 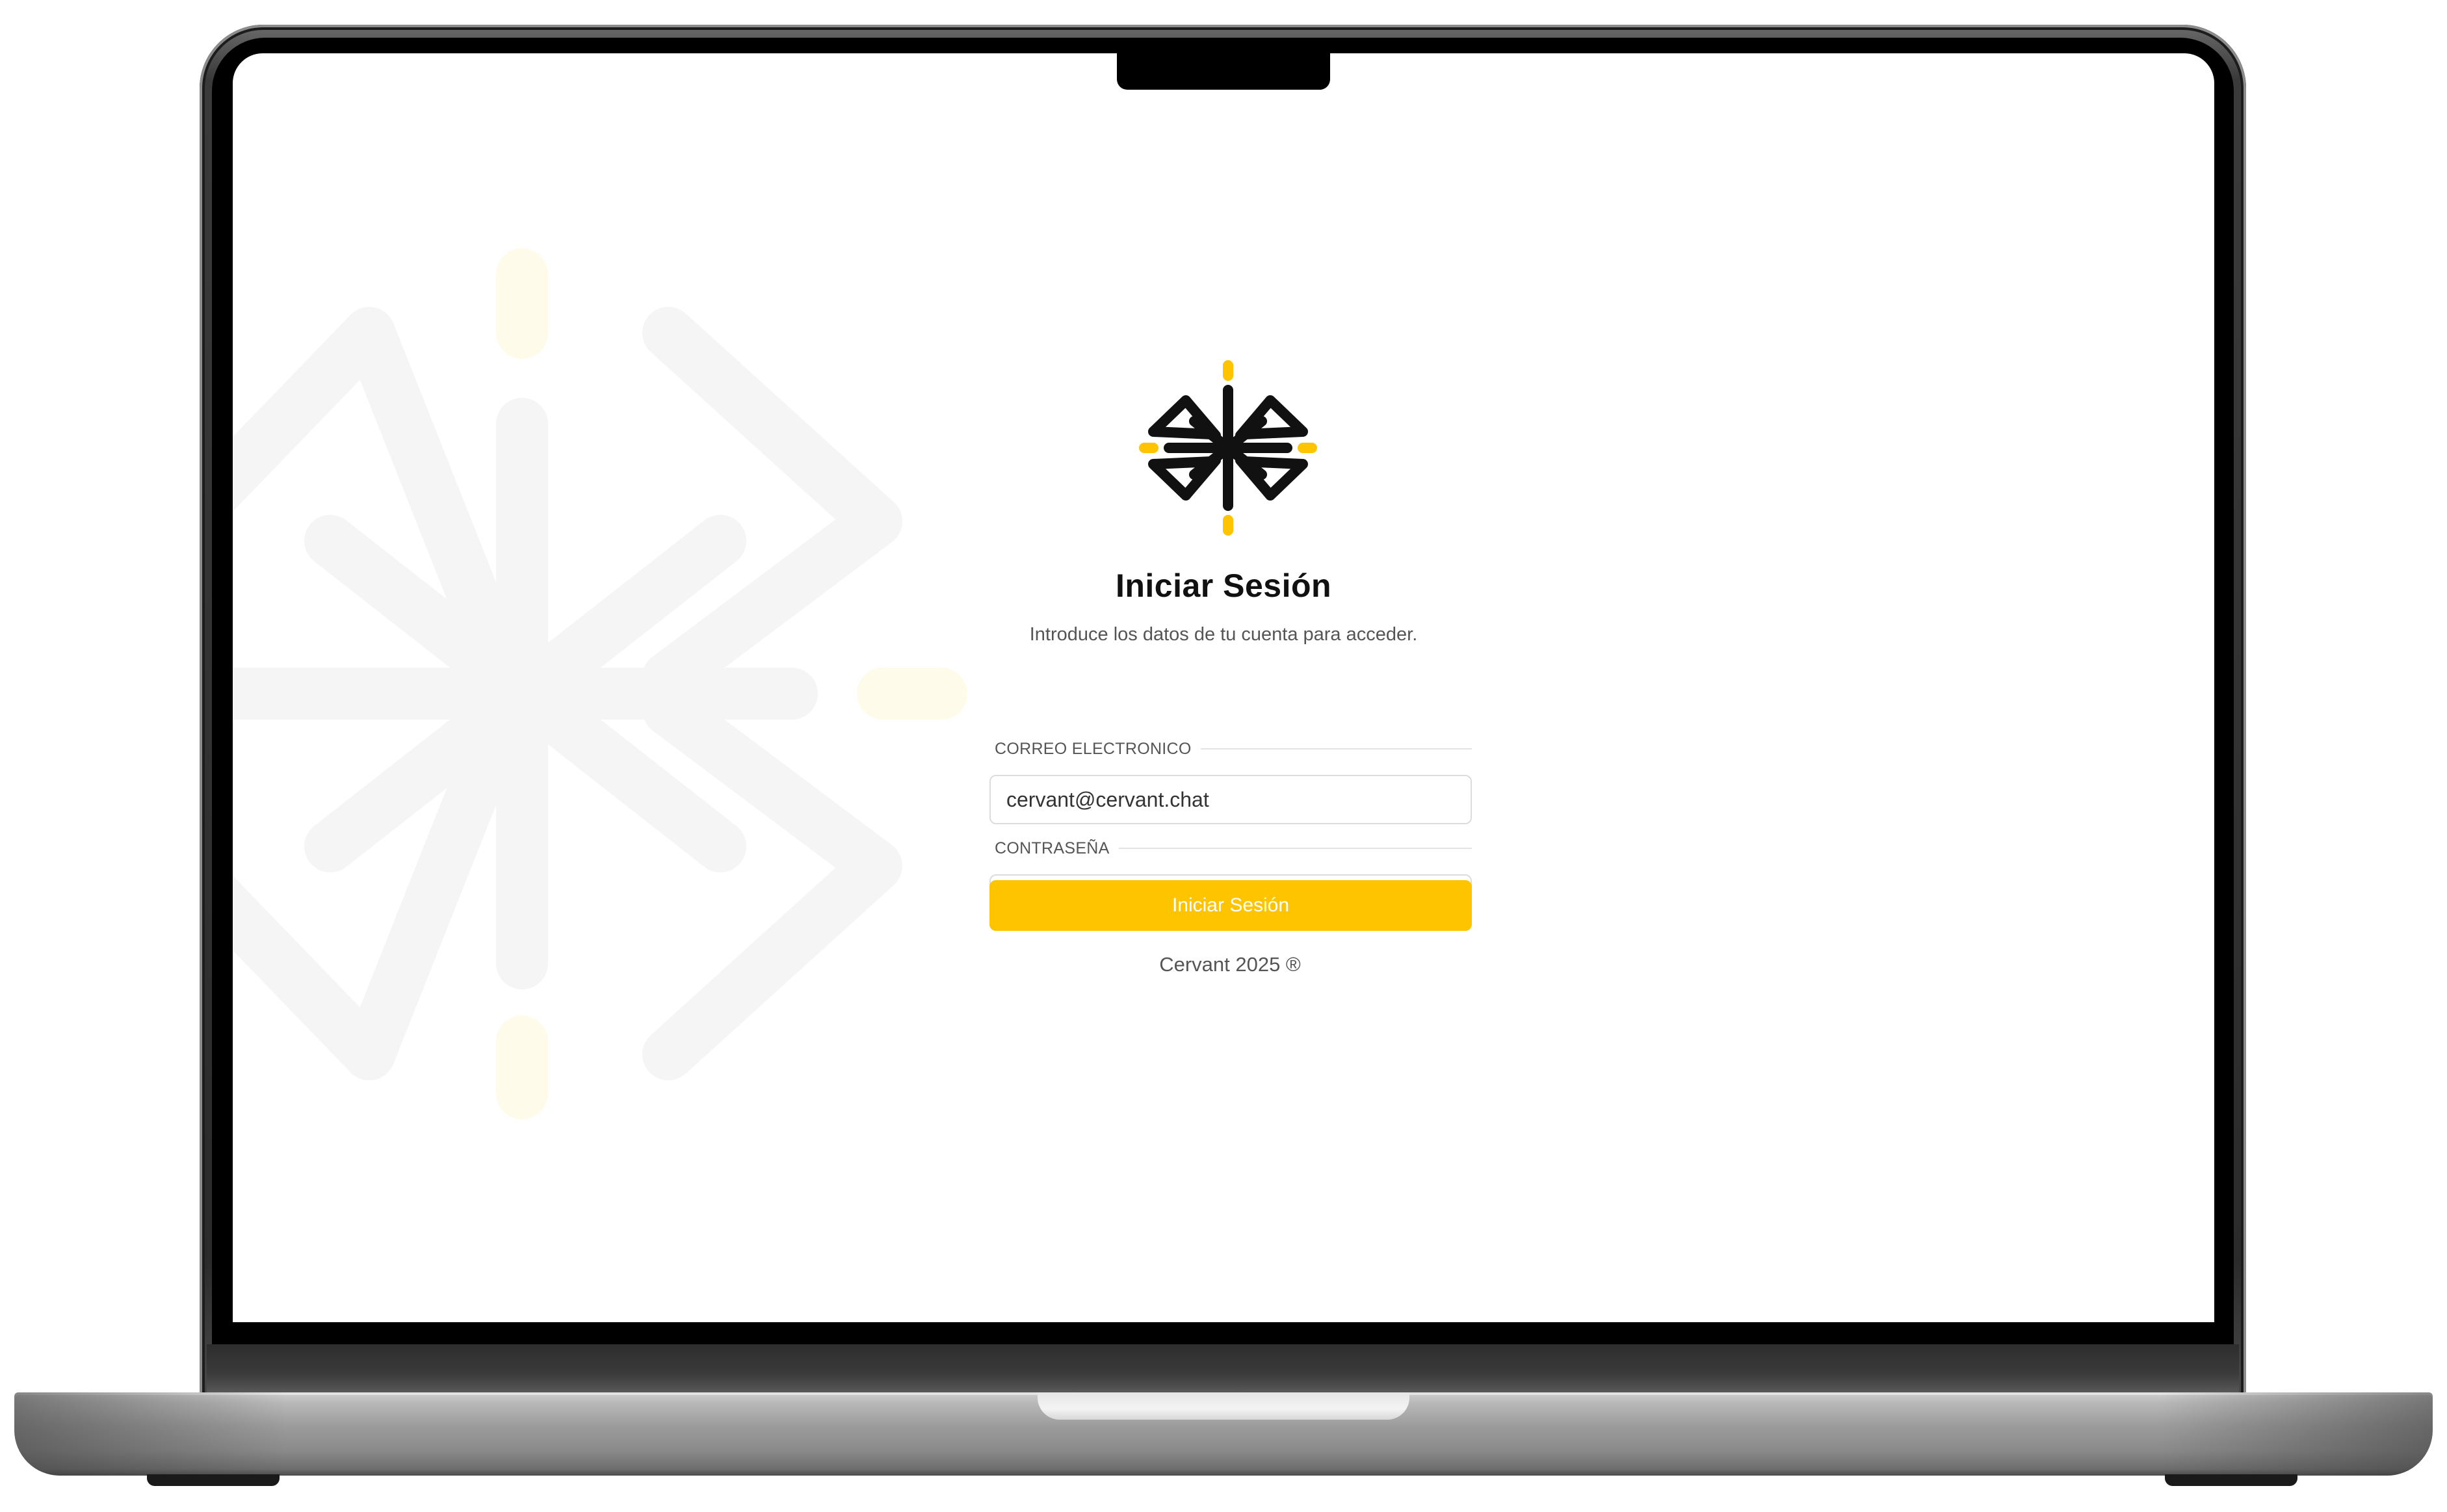 What do you see at coordinates (1052, 848) in the screenshot?
I see `password-label: CONTRASEÑA` at bounding box center [1052, 848].